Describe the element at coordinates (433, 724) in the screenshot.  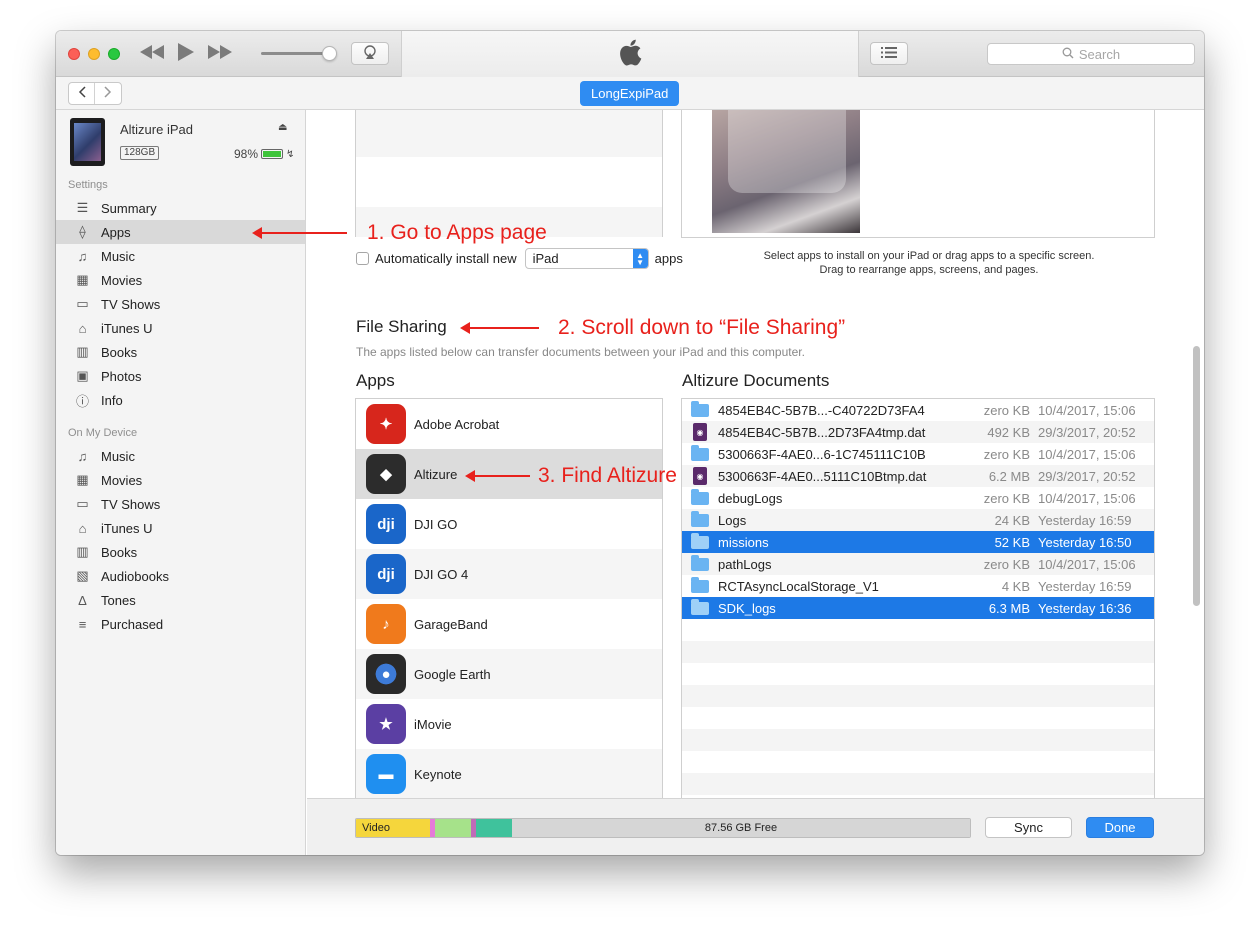
I see `app-name: iMovie` at that location.